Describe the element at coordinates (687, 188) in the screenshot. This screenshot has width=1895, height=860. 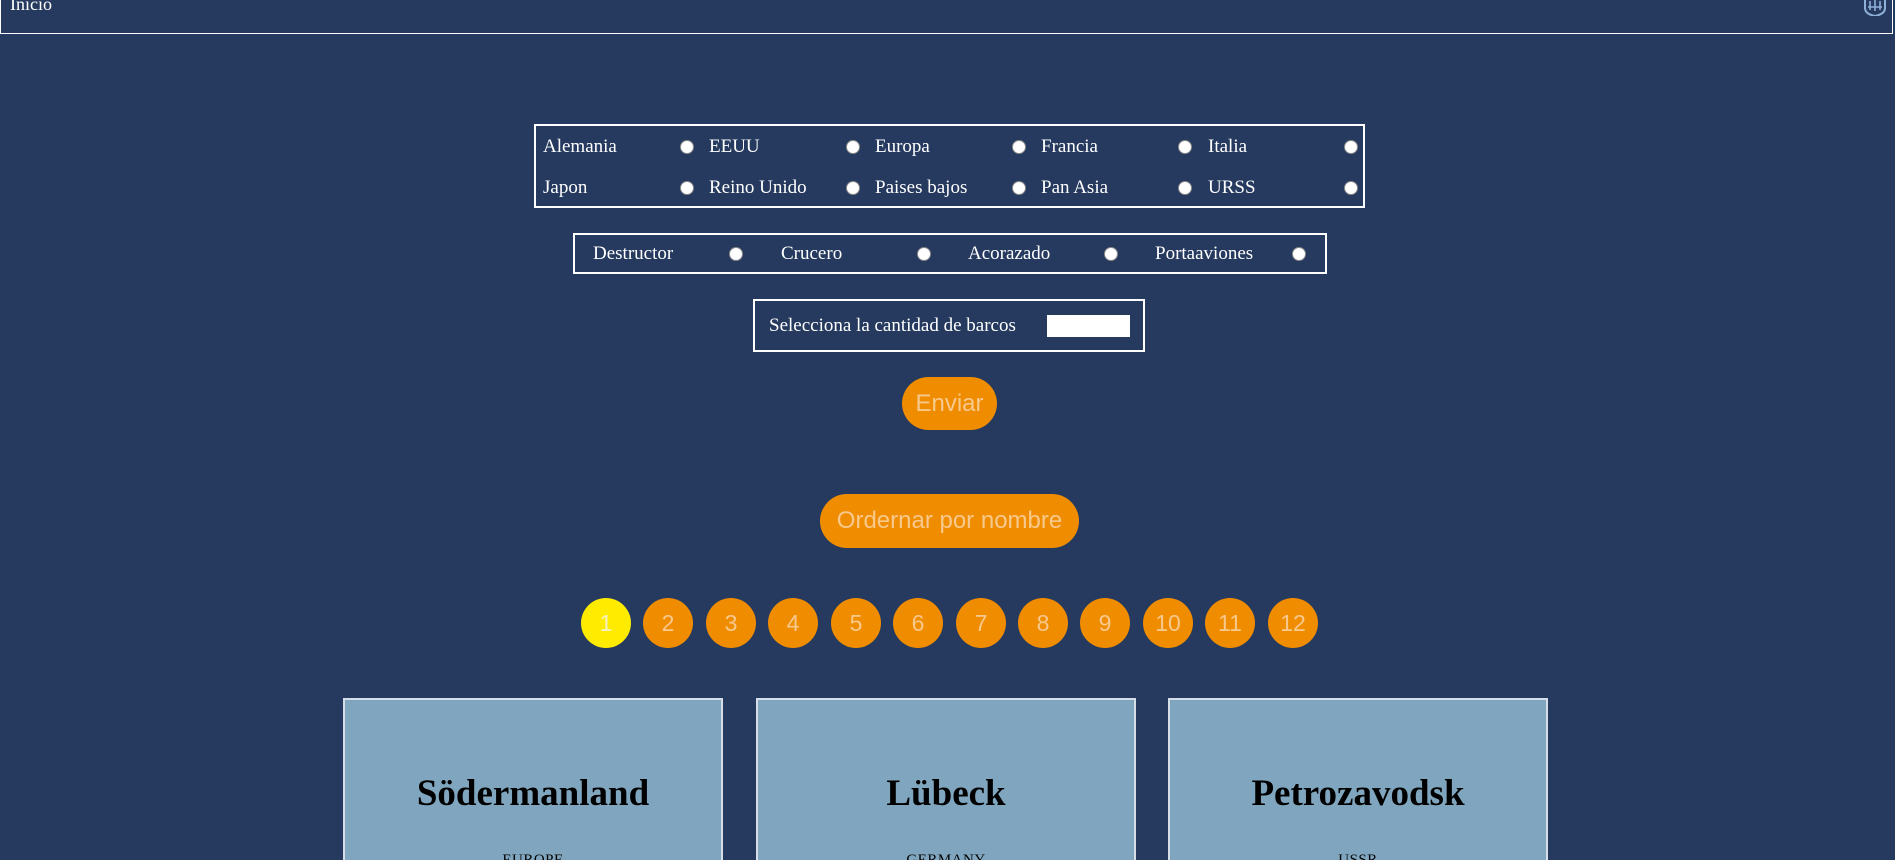
I see `nation-radio-japon` at that location.